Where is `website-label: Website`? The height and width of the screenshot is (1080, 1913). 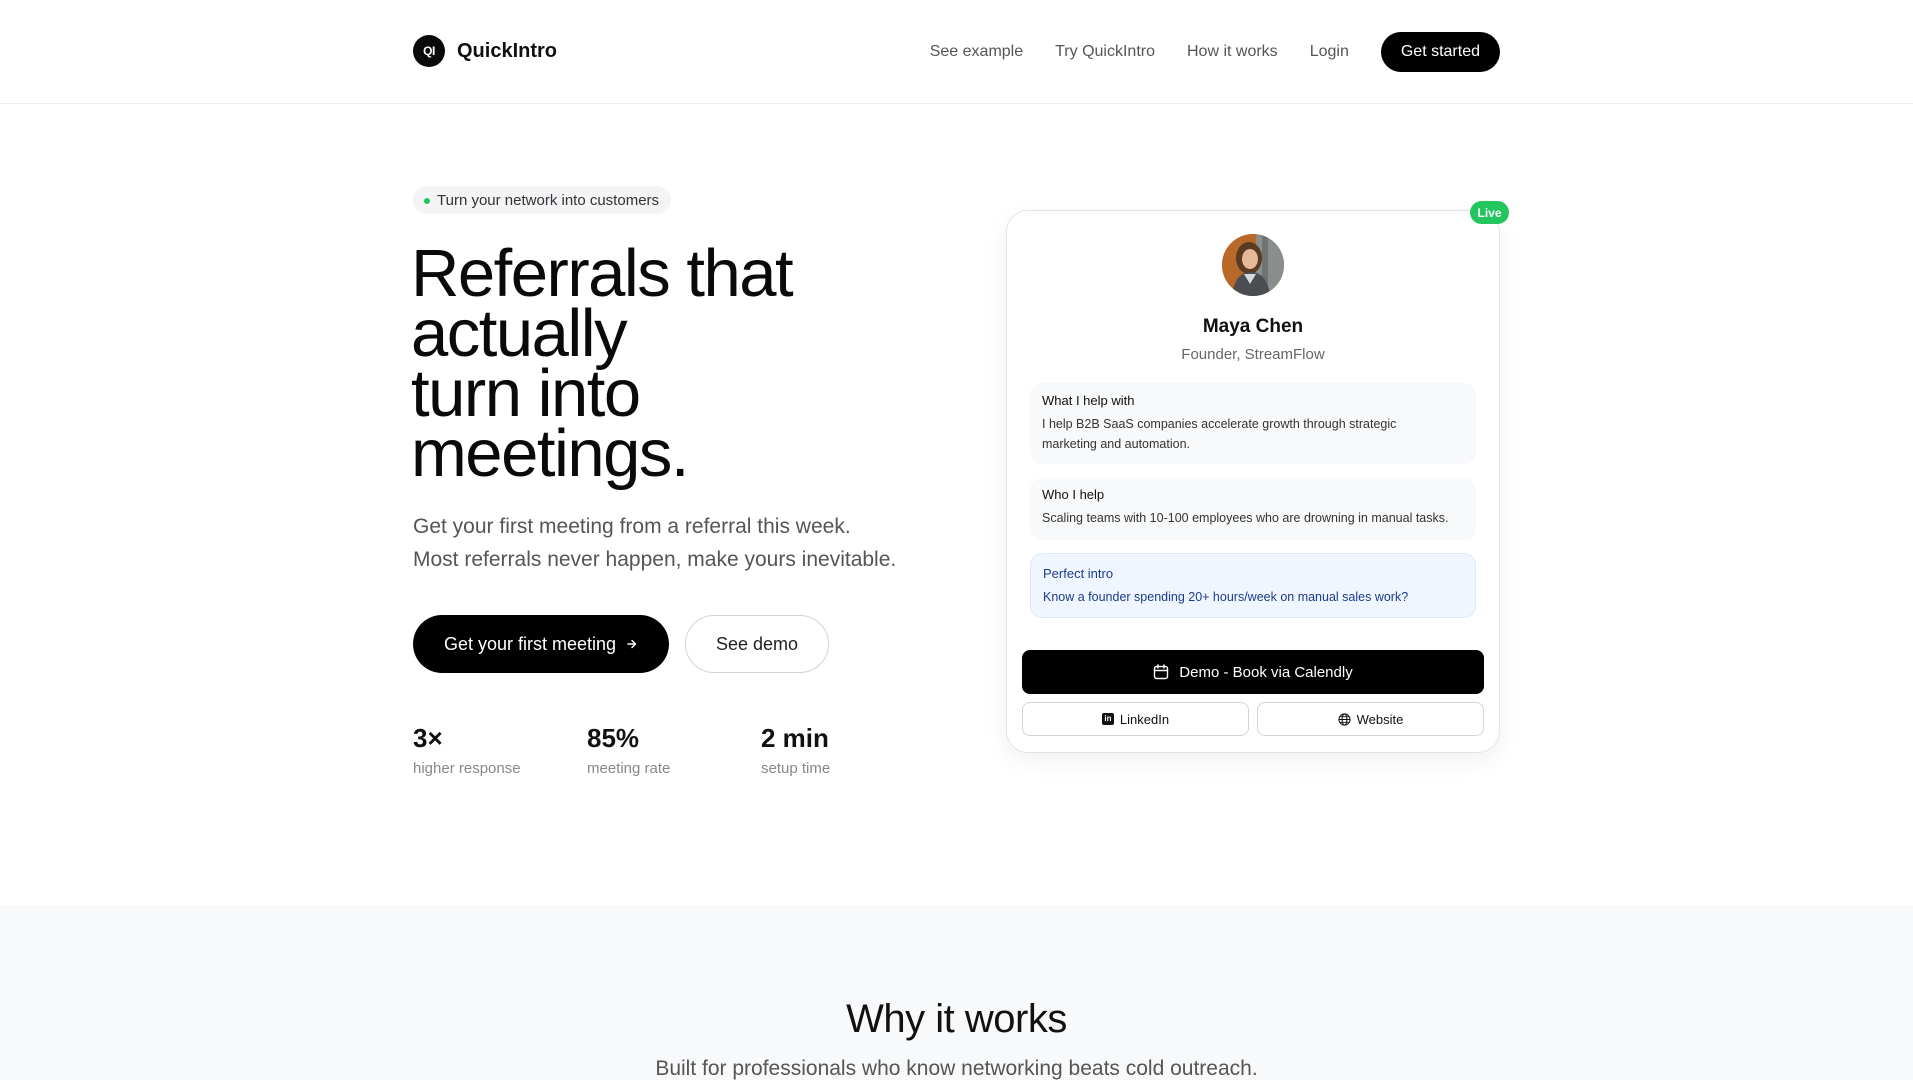
website-label: Website is located at coordinates (1380, 719).